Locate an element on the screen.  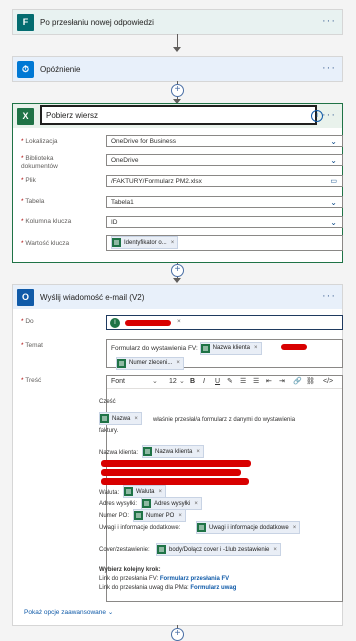
key-value-label: * Wartość klucza is located at coordinates (45, 243).